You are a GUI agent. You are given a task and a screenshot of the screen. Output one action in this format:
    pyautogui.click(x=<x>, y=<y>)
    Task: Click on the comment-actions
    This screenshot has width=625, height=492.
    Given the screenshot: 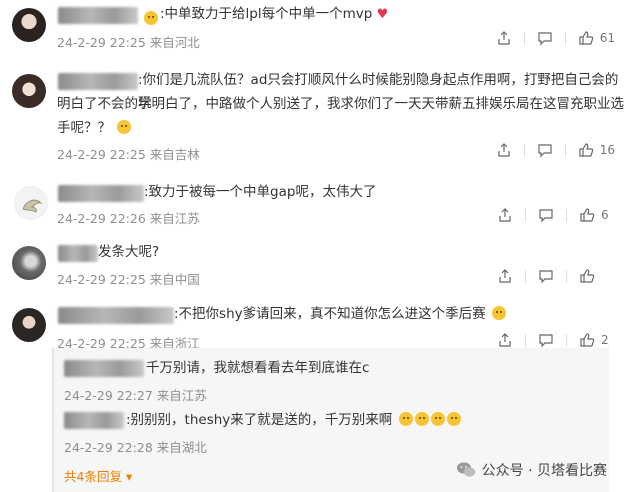 What is the action you would take?
    pyautogui.click(x=550, y=276)
    